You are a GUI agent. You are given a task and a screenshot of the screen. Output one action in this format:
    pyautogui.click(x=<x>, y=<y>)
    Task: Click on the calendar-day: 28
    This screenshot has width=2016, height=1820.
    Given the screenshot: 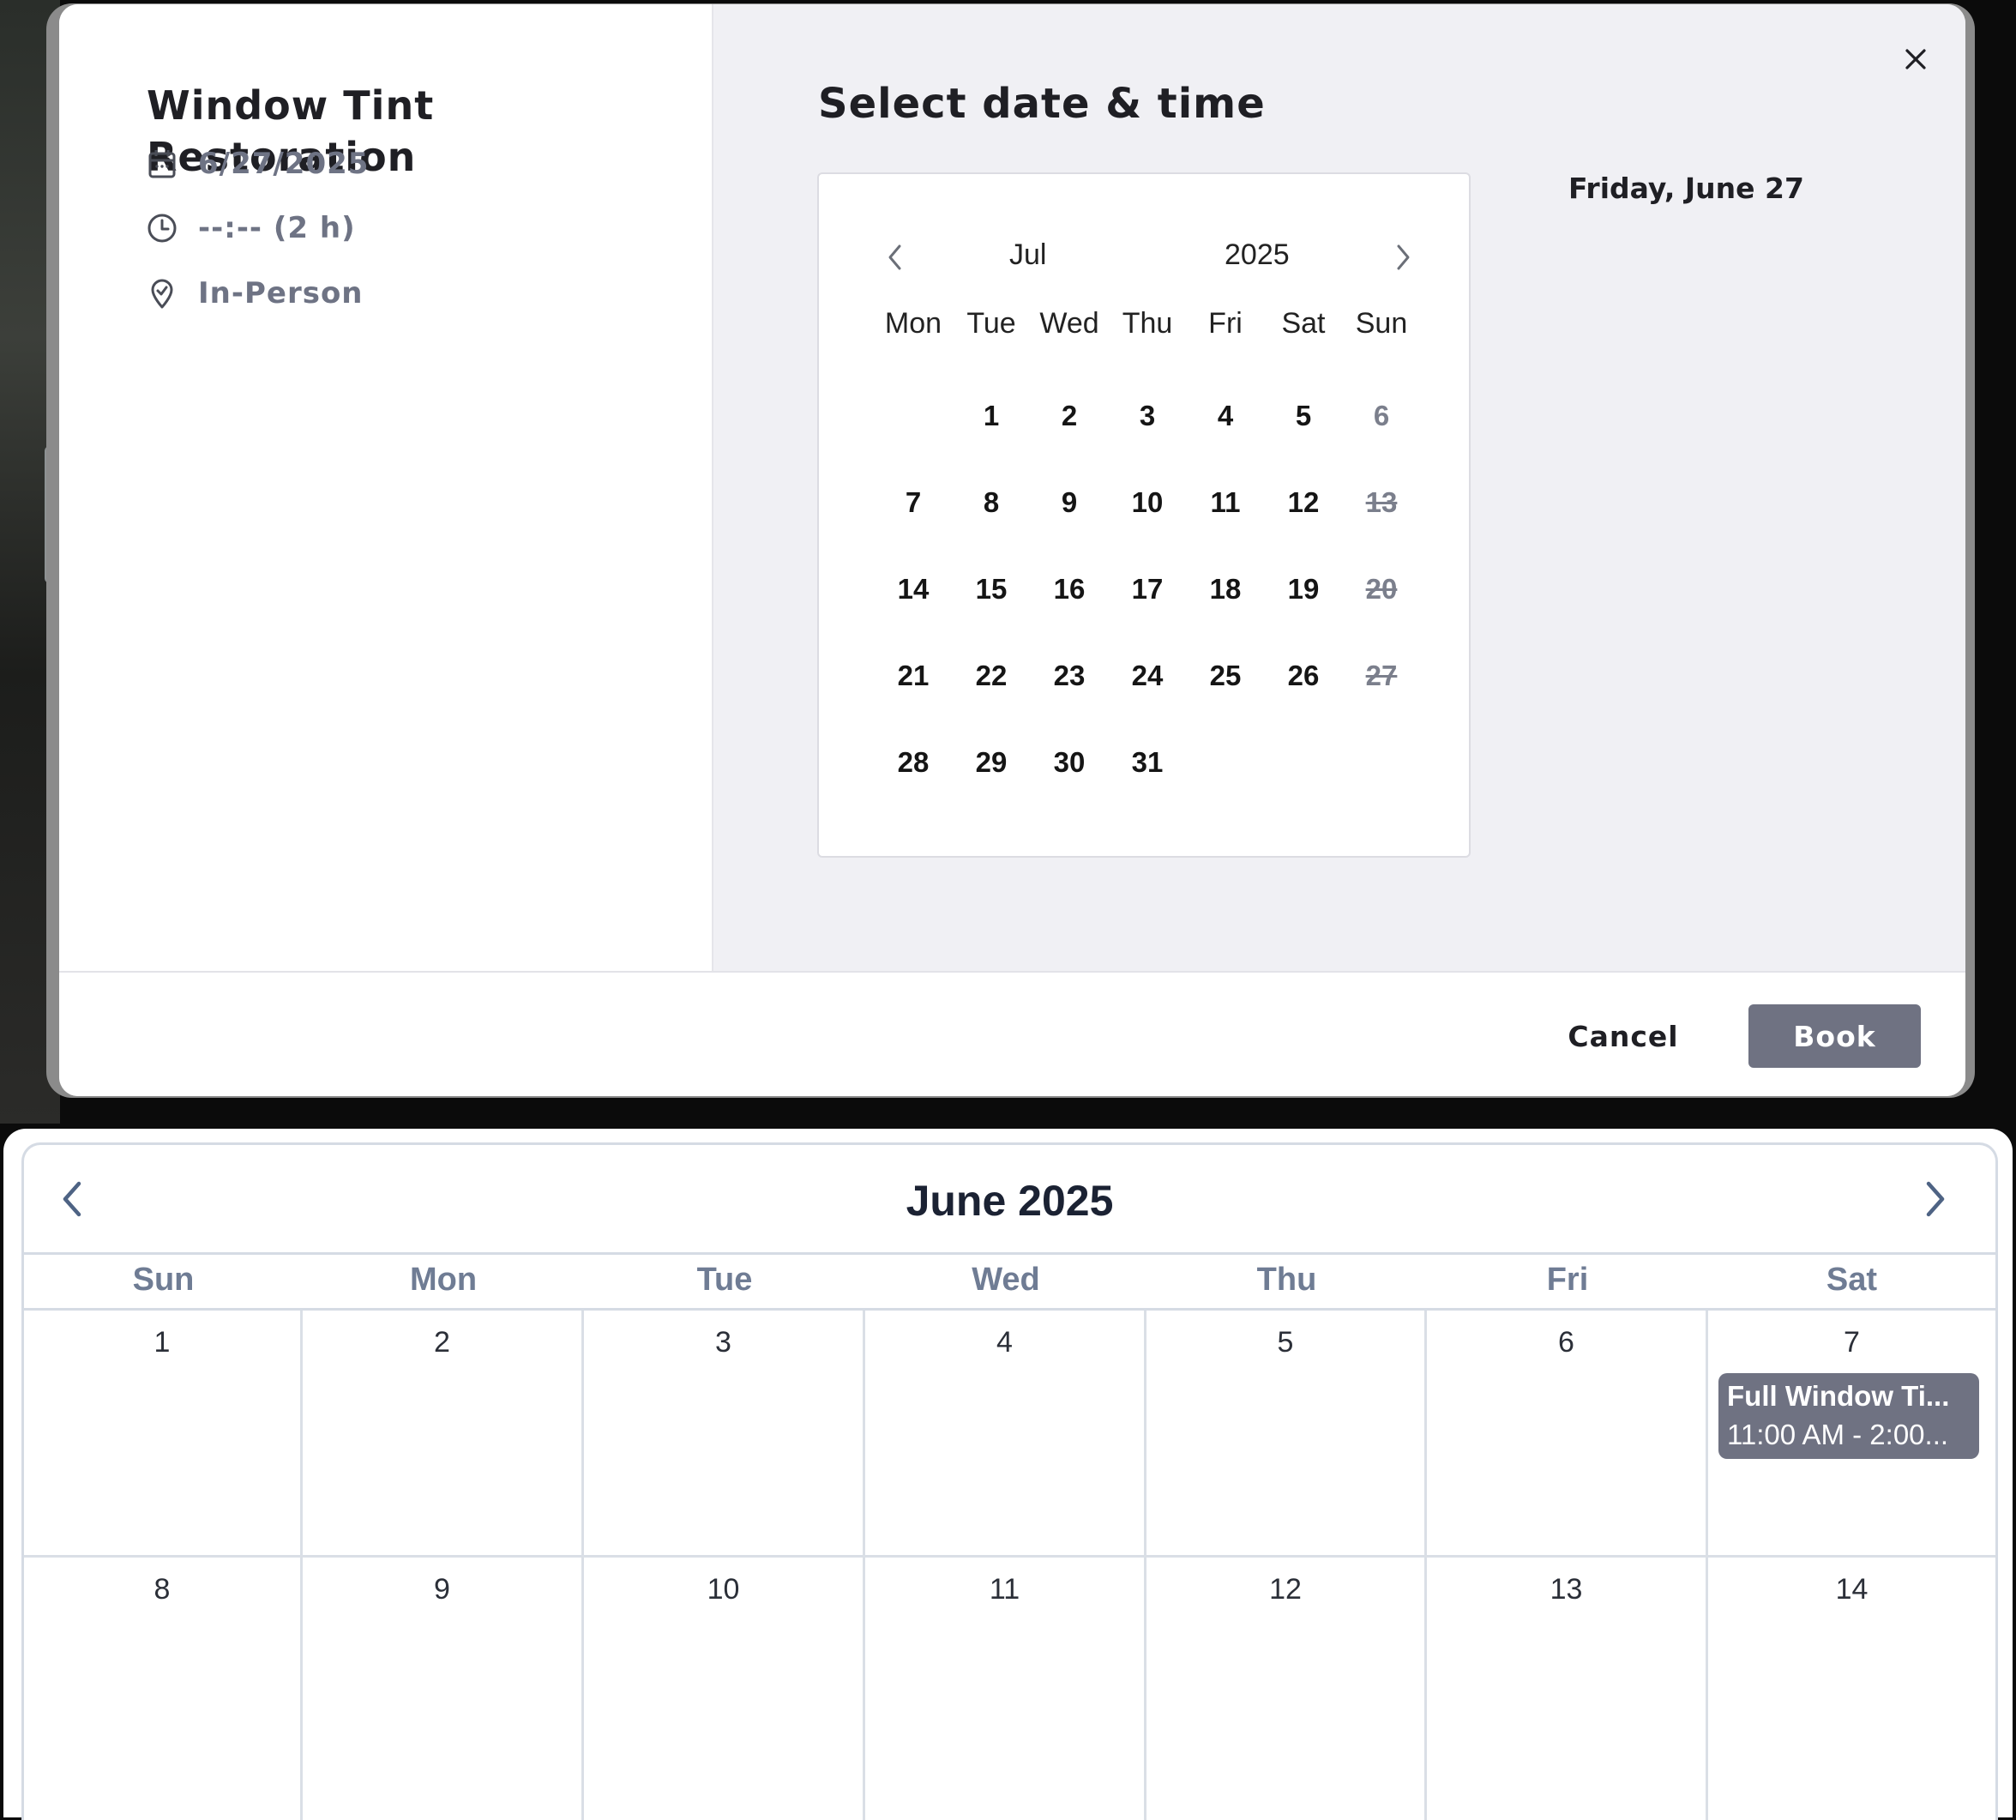 What is the action you would take?
    pyautogui.click(x=913, y=763)
    